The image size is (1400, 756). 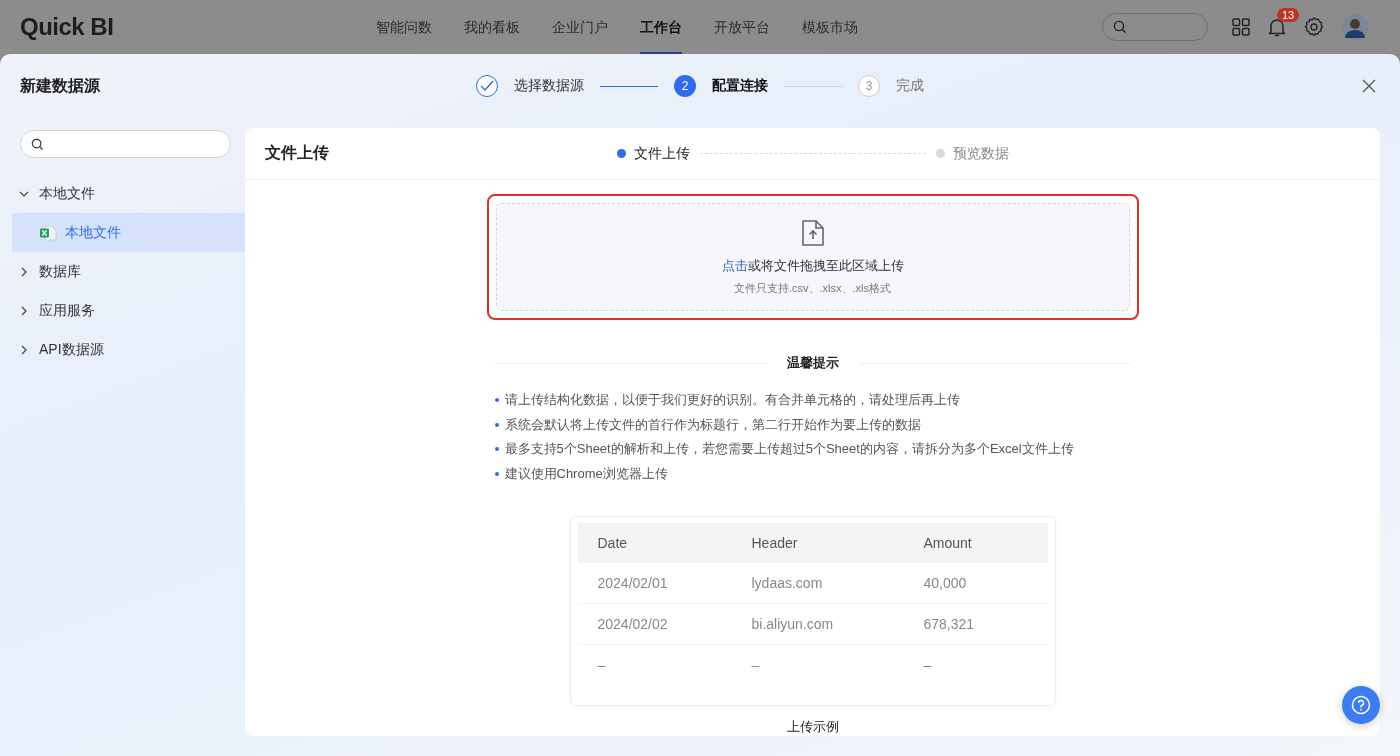 What do you see at coordinates (812, 363) in the screenshot?
I see `tips-title: 温馨提示` at bounding box center [812, 363].